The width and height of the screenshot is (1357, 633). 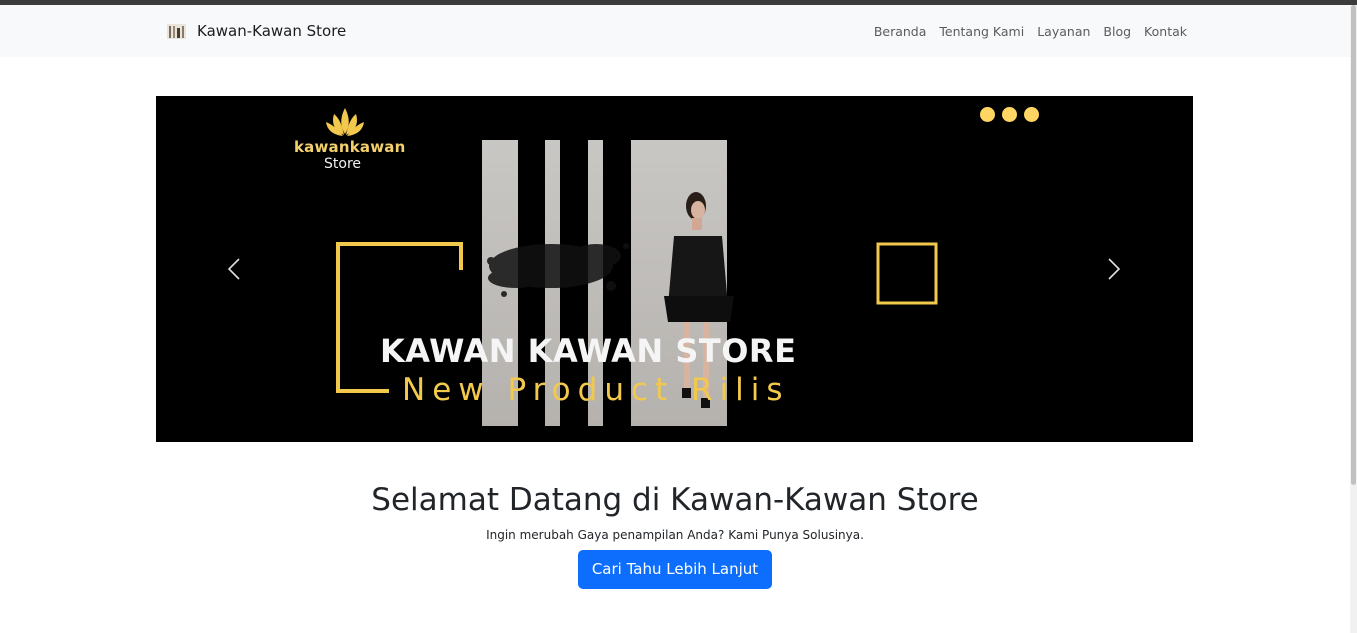 I want to click on page-scrollbar, so click(x=1353, y=319).